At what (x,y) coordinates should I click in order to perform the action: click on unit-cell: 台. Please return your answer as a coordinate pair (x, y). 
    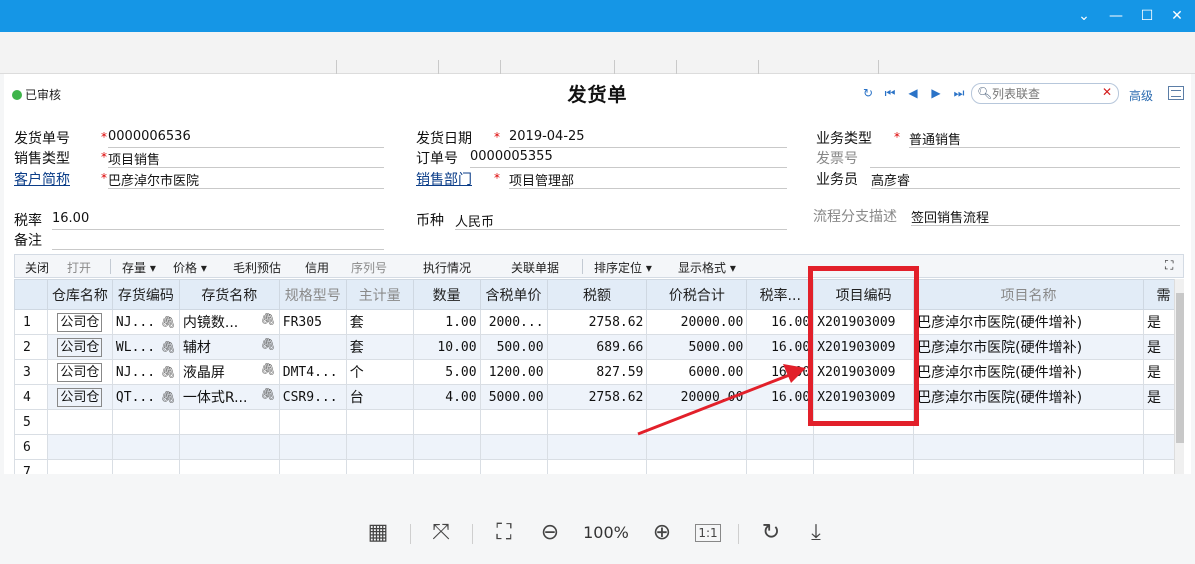
    Looking at the image, I should click on (379, 397).